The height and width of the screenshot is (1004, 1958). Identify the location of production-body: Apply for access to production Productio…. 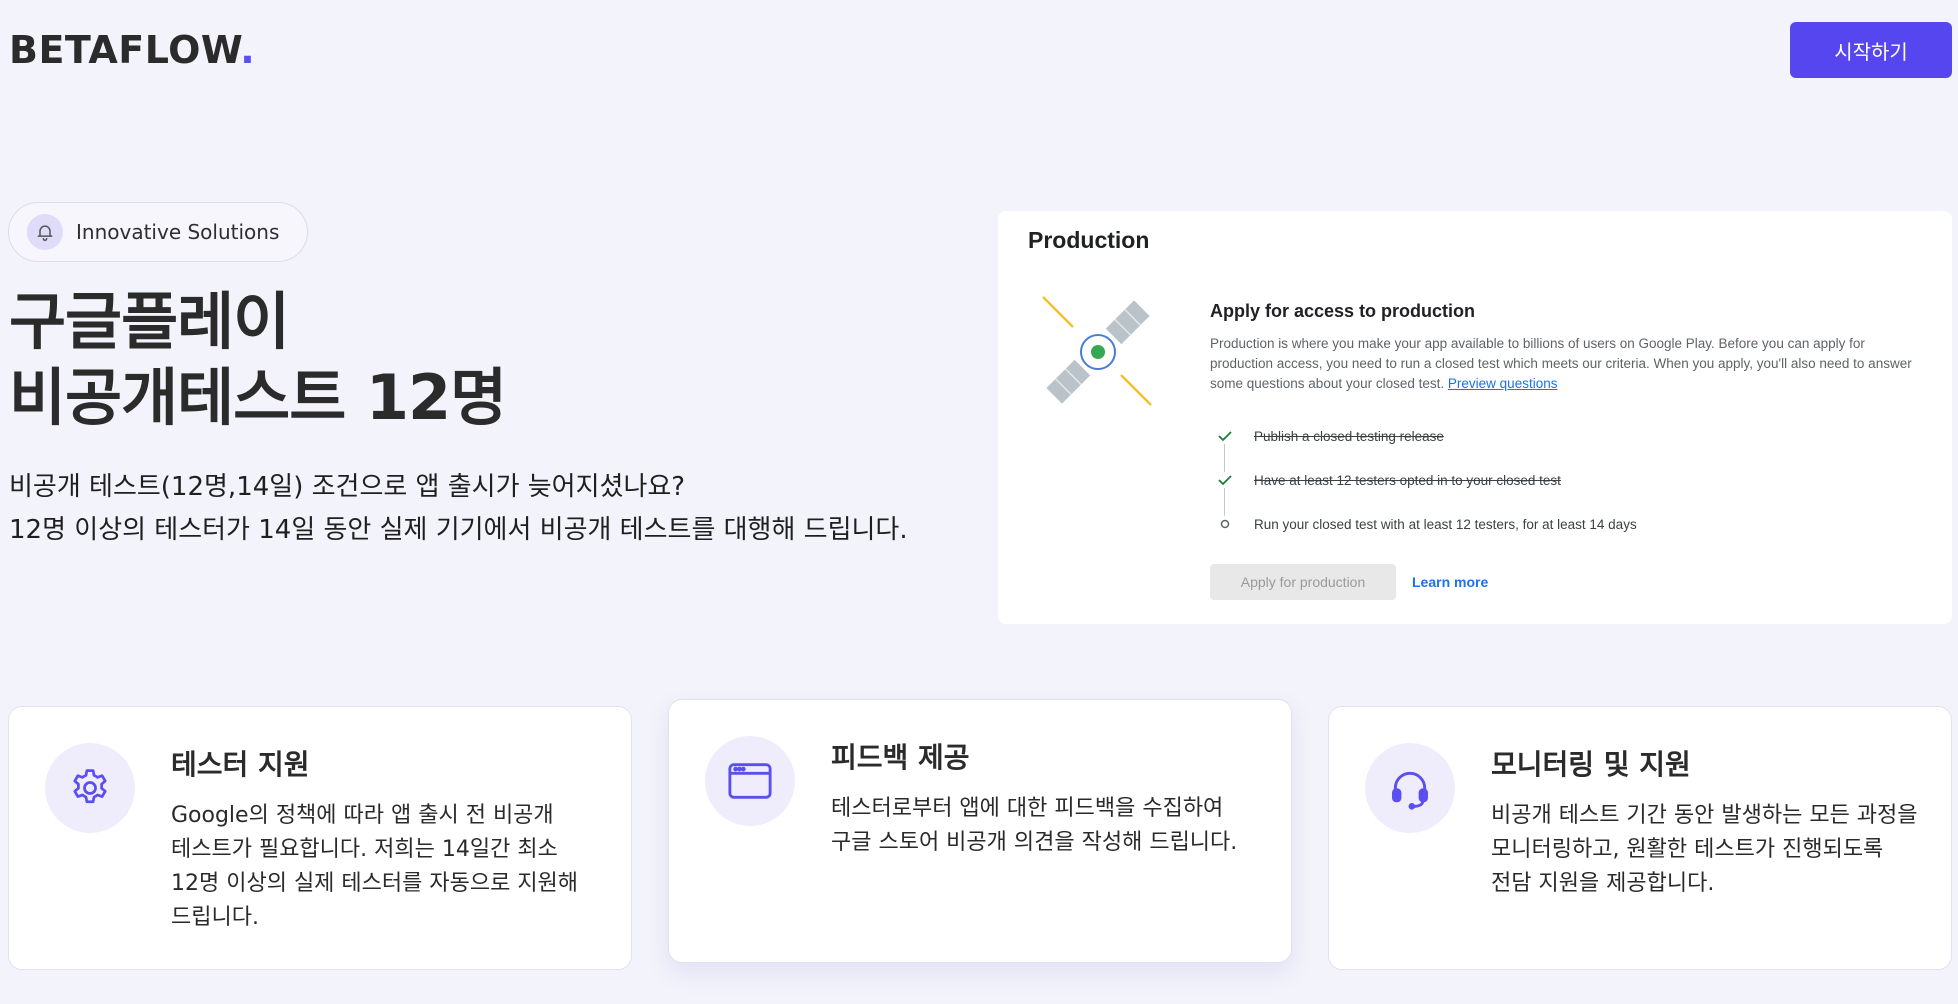
(1570, 450).